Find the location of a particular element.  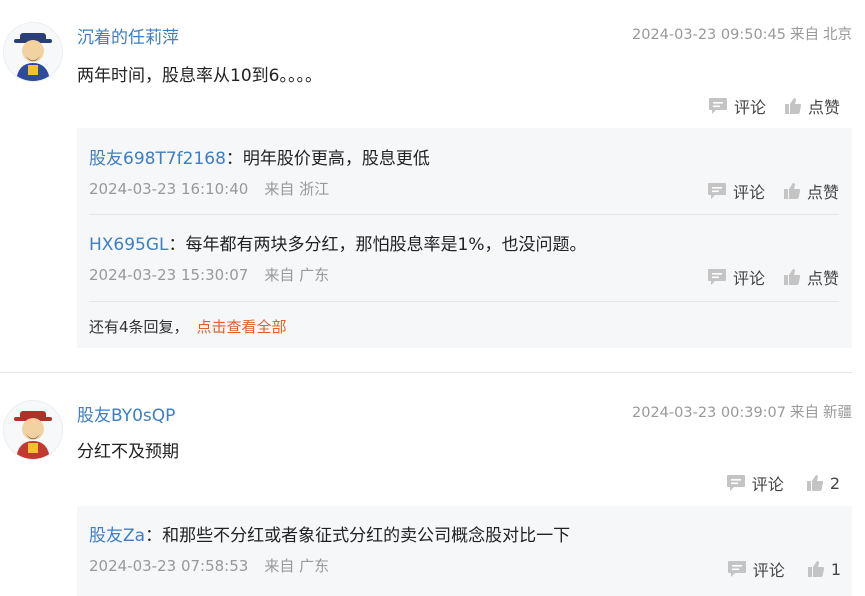

post-meta: 2024-03-23 09:50:45 来自 北京 is located at coordinates (742, 33).